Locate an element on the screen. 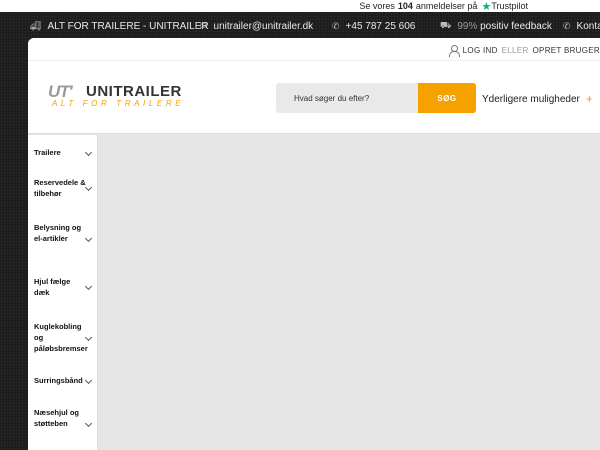 The width and height of the screenshot is (600, 450). more-options-link: Yderligere muligheder + is located at coordinates (537, 99).